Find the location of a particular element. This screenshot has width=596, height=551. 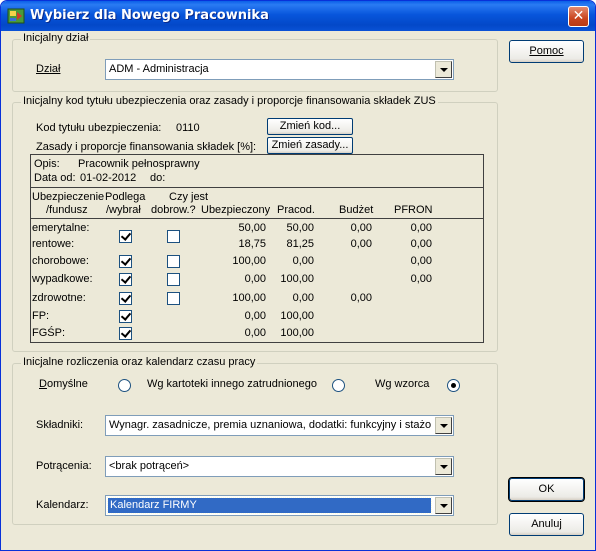

help-button: Pomoc is located at coordinates (546, 51).